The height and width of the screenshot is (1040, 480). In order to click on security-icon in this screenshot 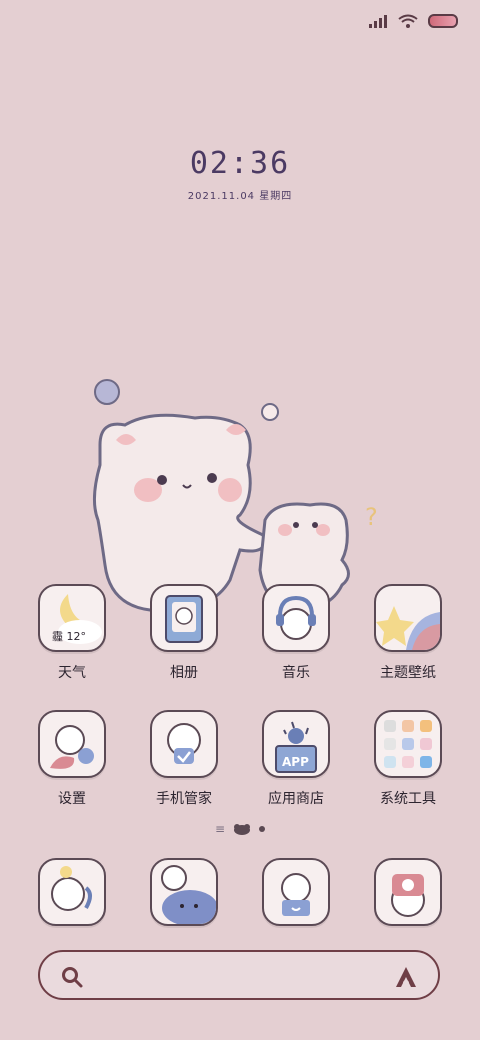, I will do `click(184, 744)`.